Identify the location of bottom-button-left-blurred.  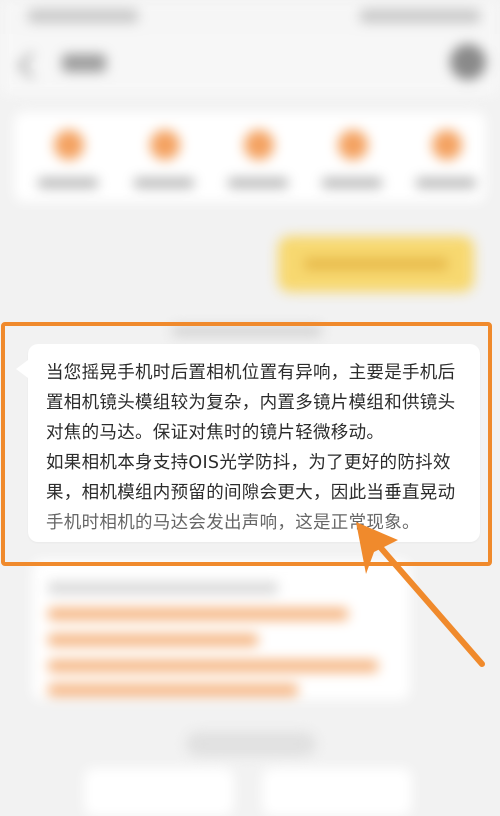
(159, 792).